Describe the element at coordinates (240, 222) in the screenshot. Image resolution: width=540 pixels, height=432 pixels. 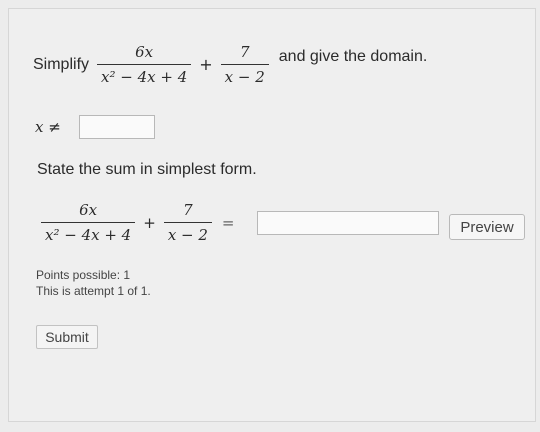
I see `sum-equation: 6x x² − 4x + 4 + 7 x − 2 =` at that location.